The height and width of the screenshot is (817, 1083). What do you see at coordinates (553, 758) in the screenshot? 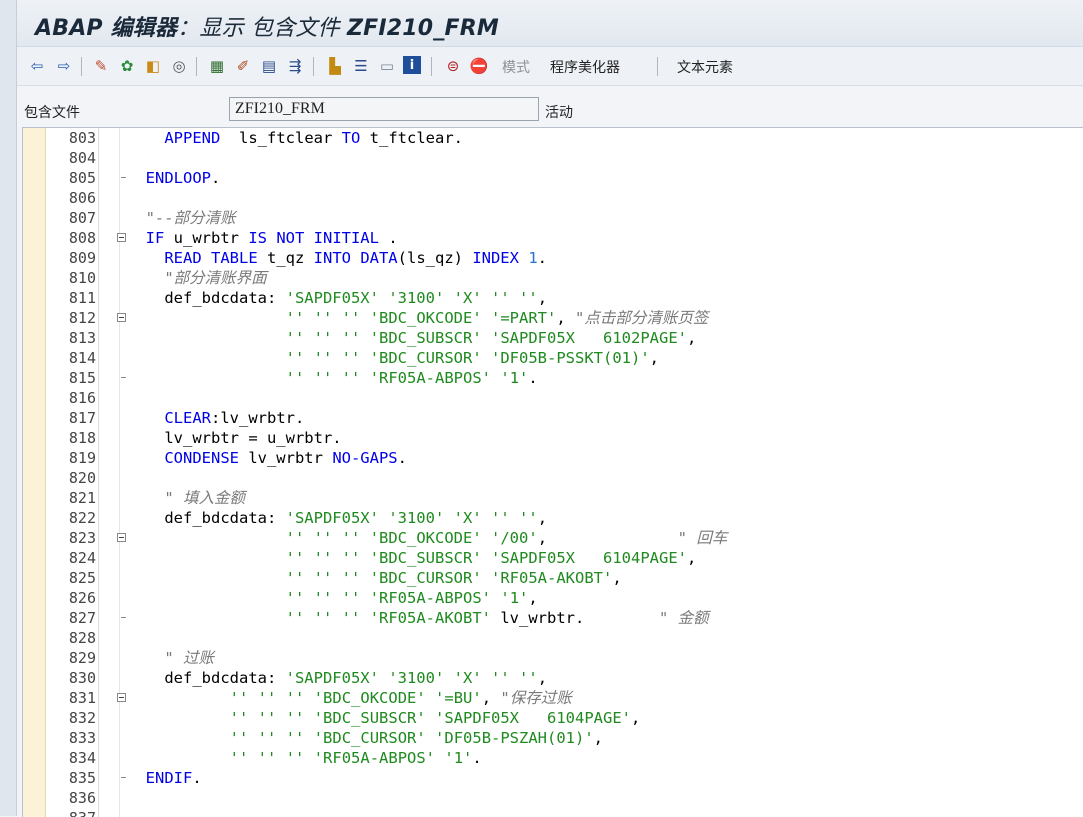
I see `code-line: 834 '' '' '' 'RF05A-ABPOS' '1'.` at bounding box center [553, 758].